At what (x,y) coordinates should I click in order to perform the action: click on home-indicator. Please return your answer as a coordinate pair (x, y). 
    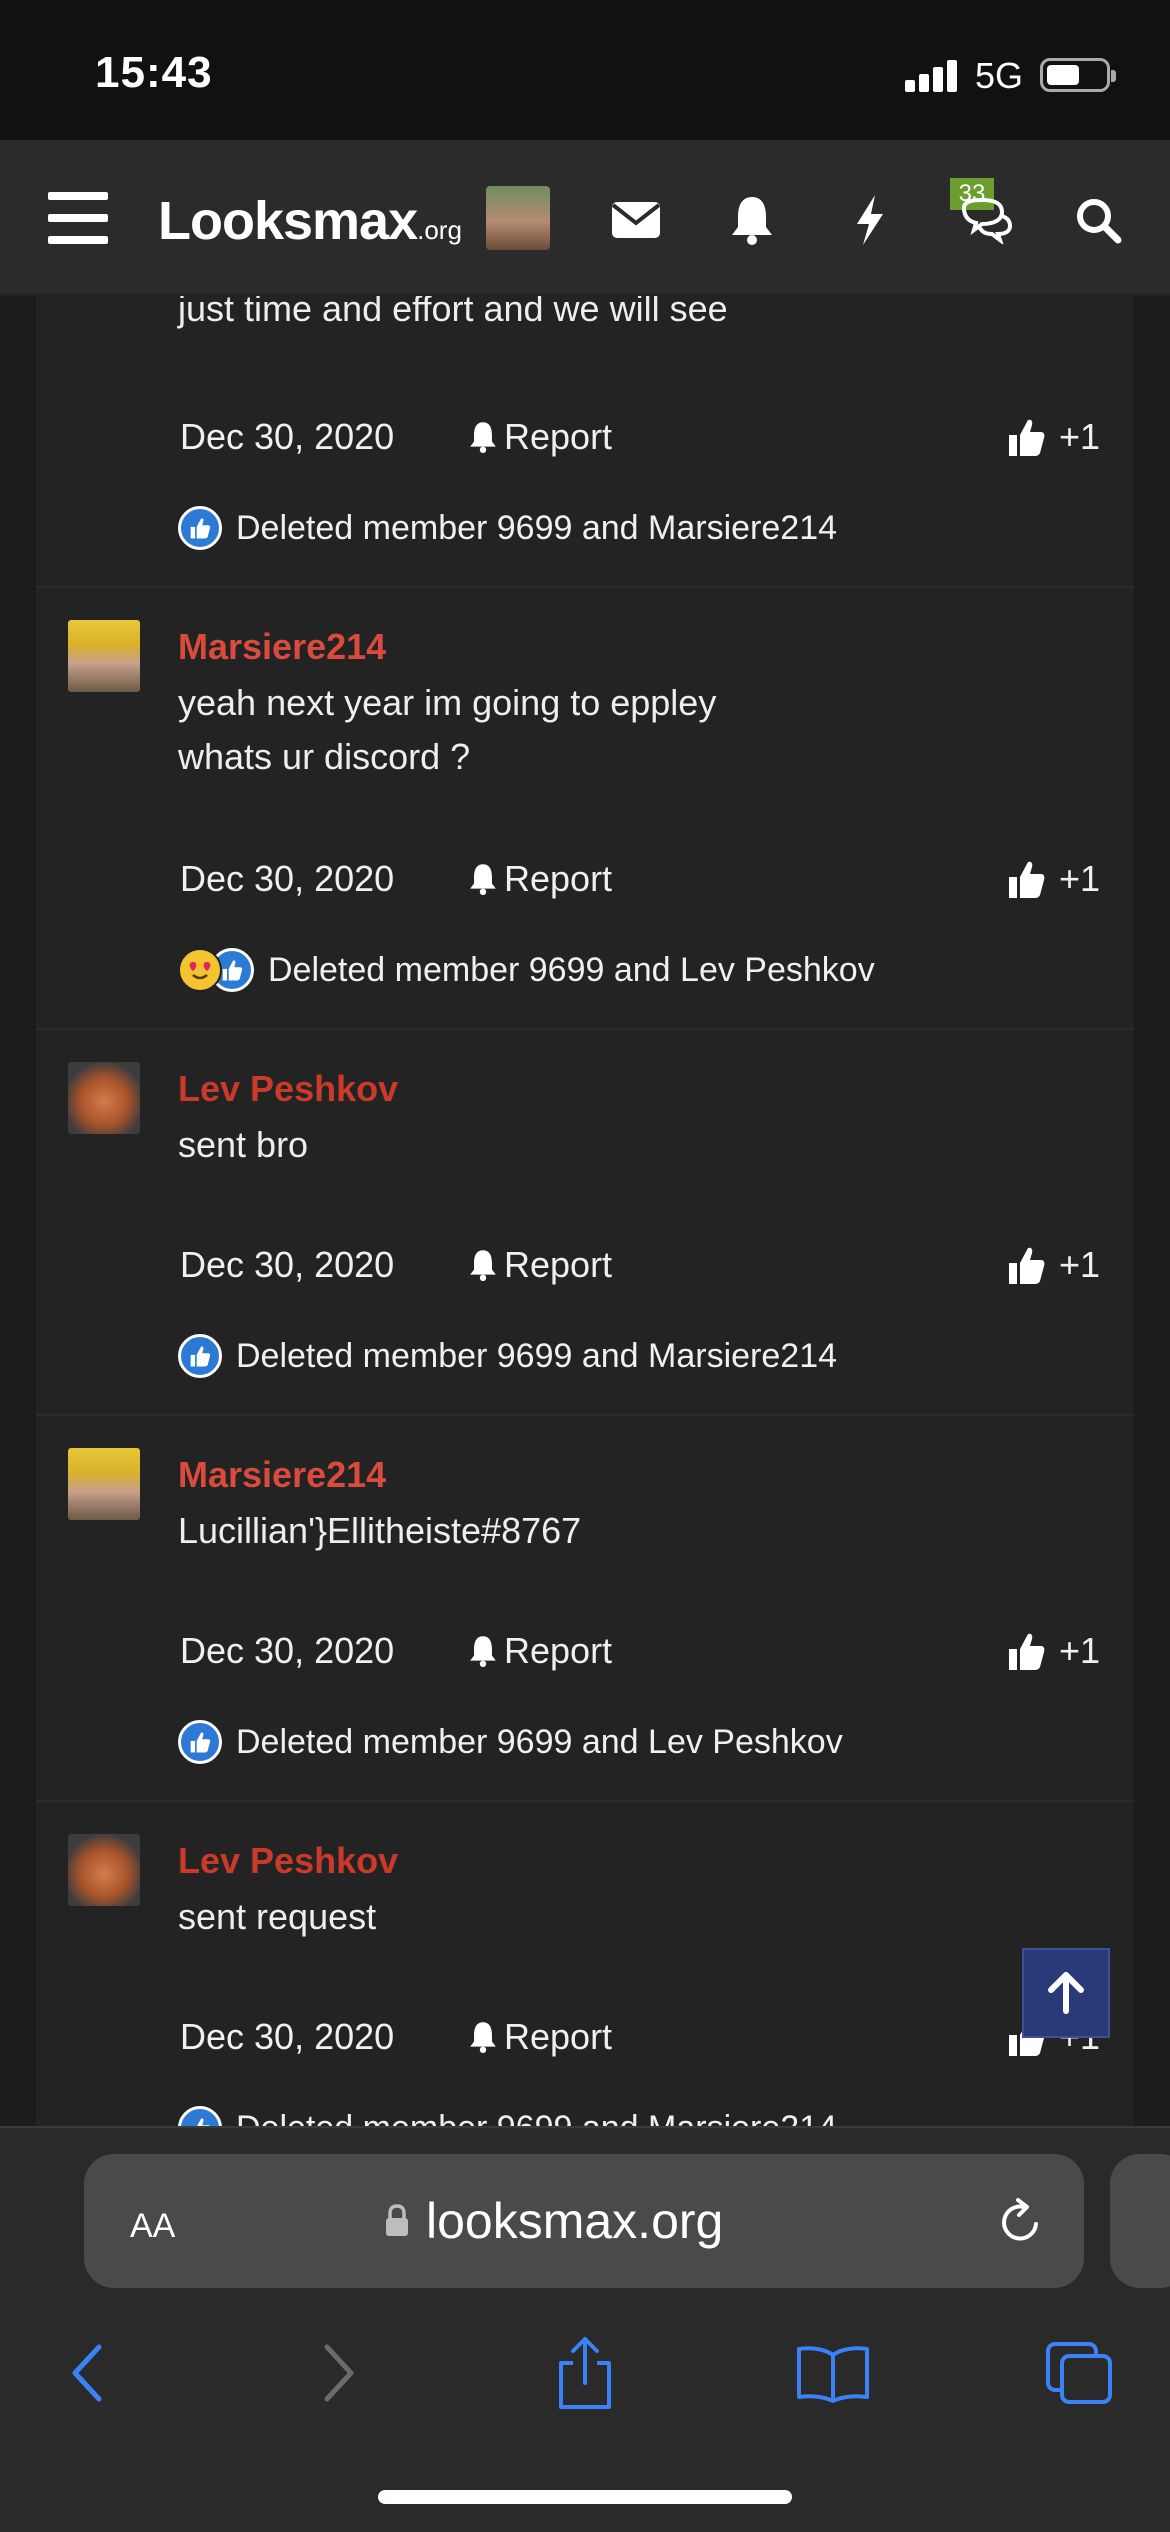
    Looking at the image, I should click on (585, 2497).